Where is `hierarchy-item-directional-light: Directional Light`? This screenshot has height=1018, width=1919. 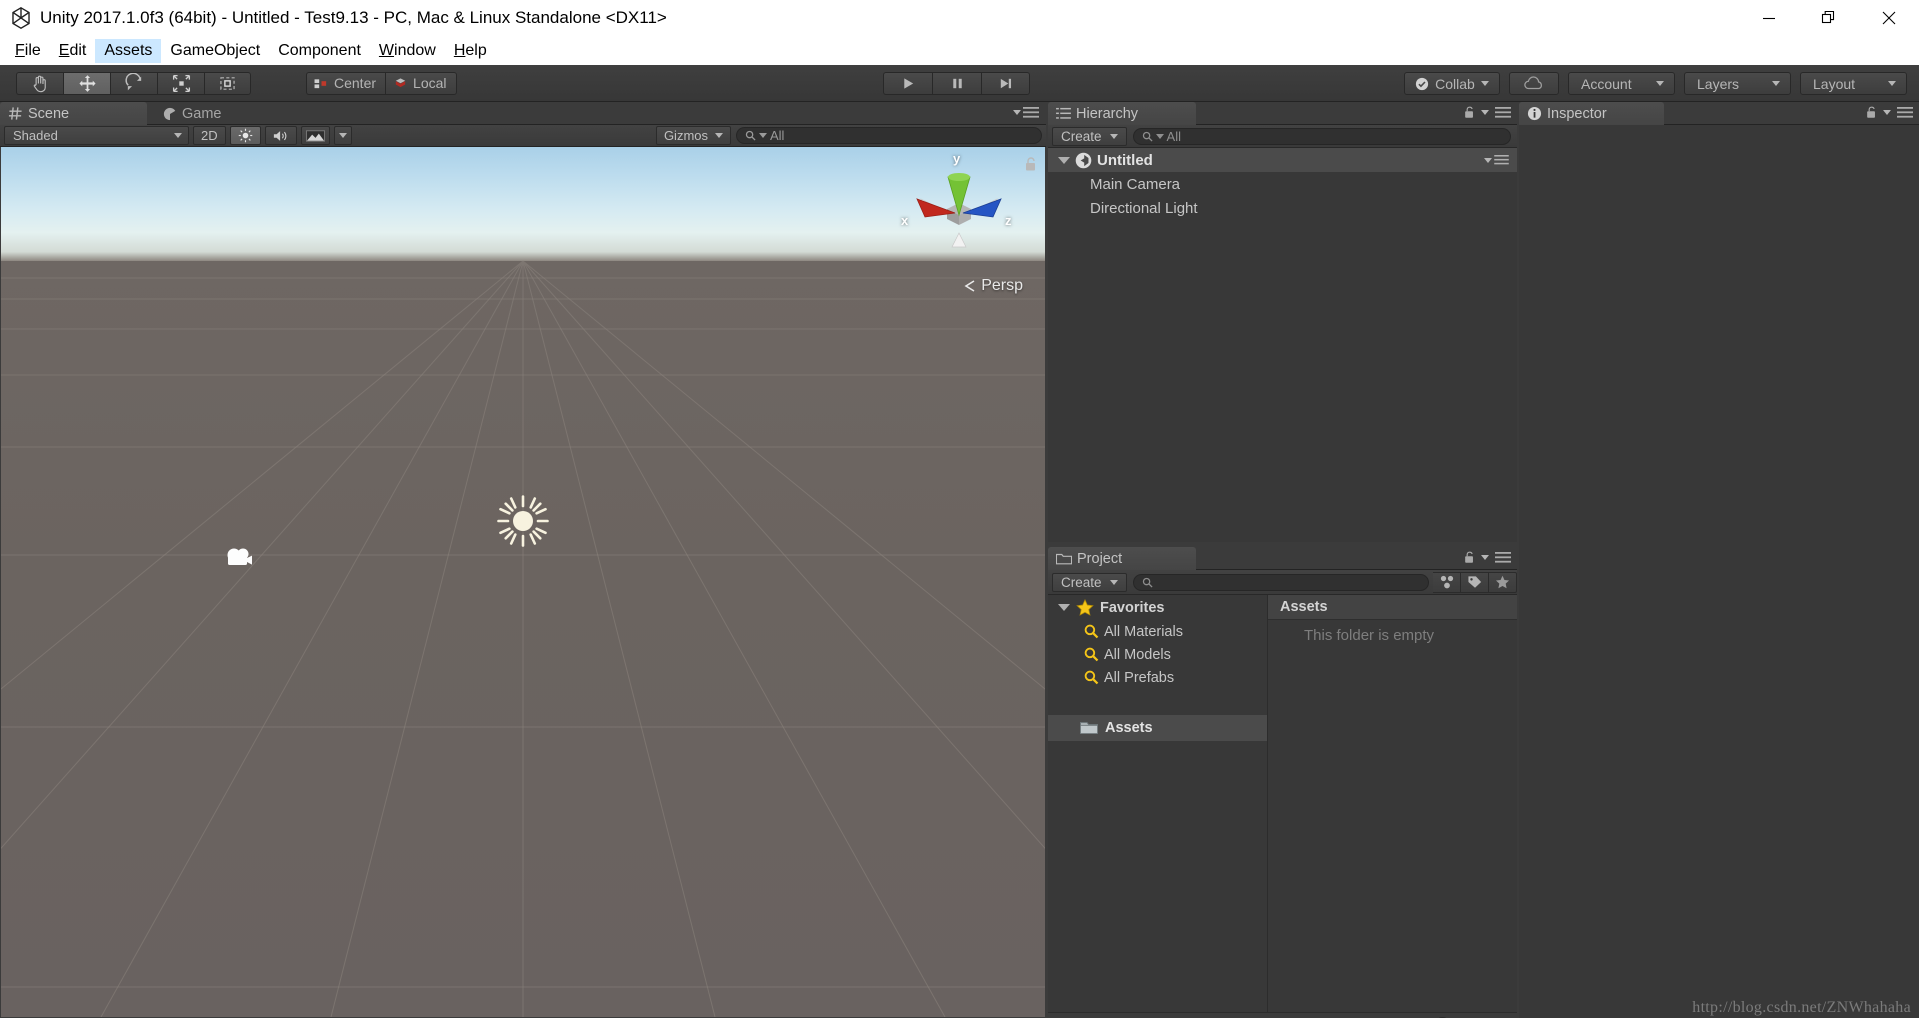 hierarchy-item-directional-light: Directional Light is located at coordinates (1282, 208).